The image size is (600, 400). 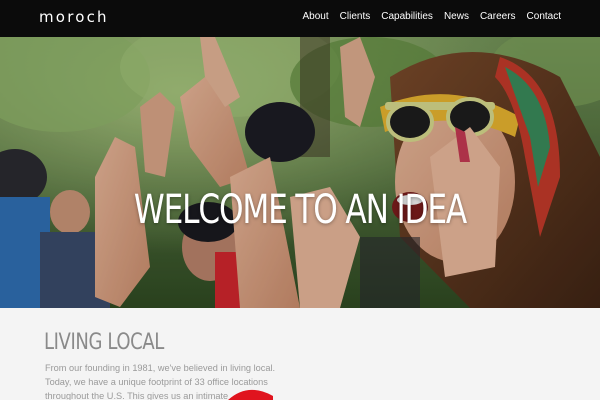 What do you see at coordinates (316, 16) in the screenshot?
I see `nav-item-about: About` at bounding box center [316, 16].